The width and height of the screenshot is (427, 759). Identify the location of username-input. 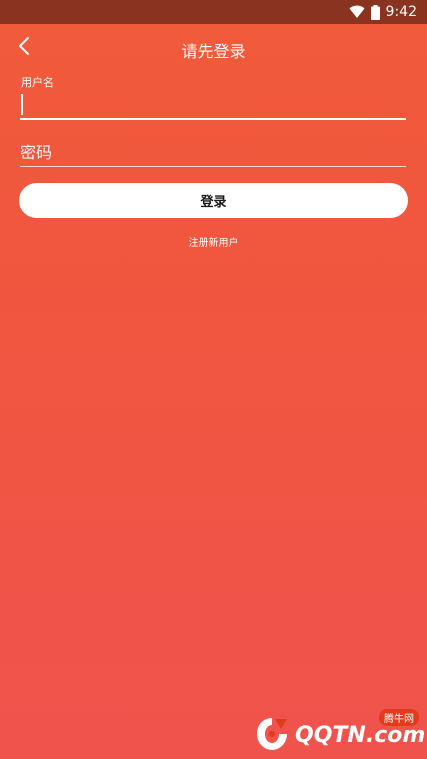
(213, 105).